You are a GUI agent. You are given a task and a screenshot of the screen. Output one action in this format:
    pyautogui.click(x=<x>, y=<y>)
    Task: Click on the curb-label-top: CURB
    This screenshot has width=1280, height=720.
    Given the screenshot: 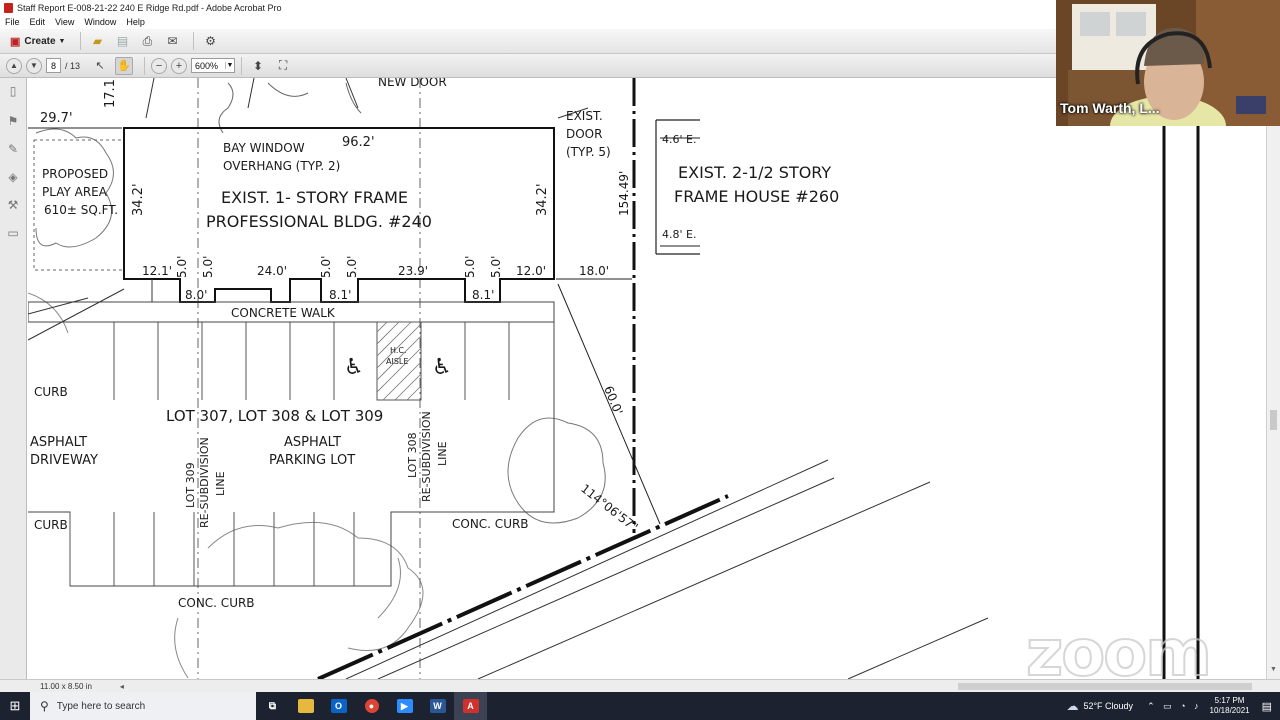 What is the action you would take?
    pyautogui.click(x=51, y=392)
    